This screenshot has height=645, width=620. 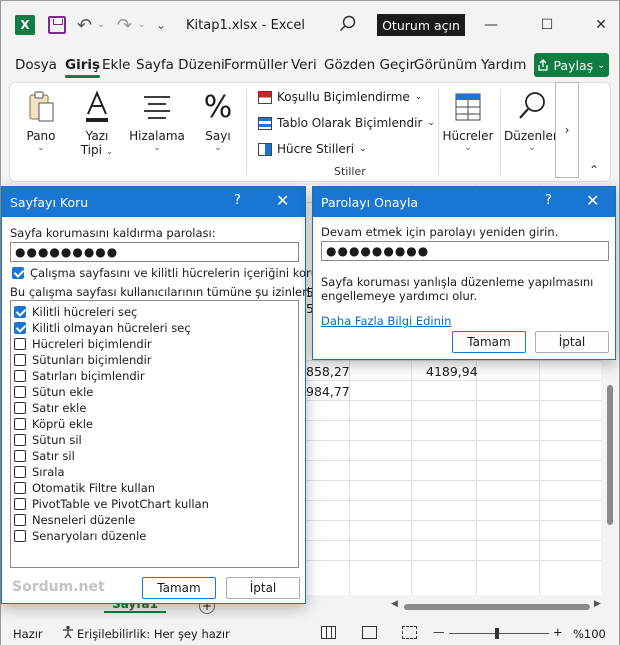 What do you see at coordinates (328, 391) in the screenshot?
I see `cell-value: 984,77` at bounding box center [328, 391].